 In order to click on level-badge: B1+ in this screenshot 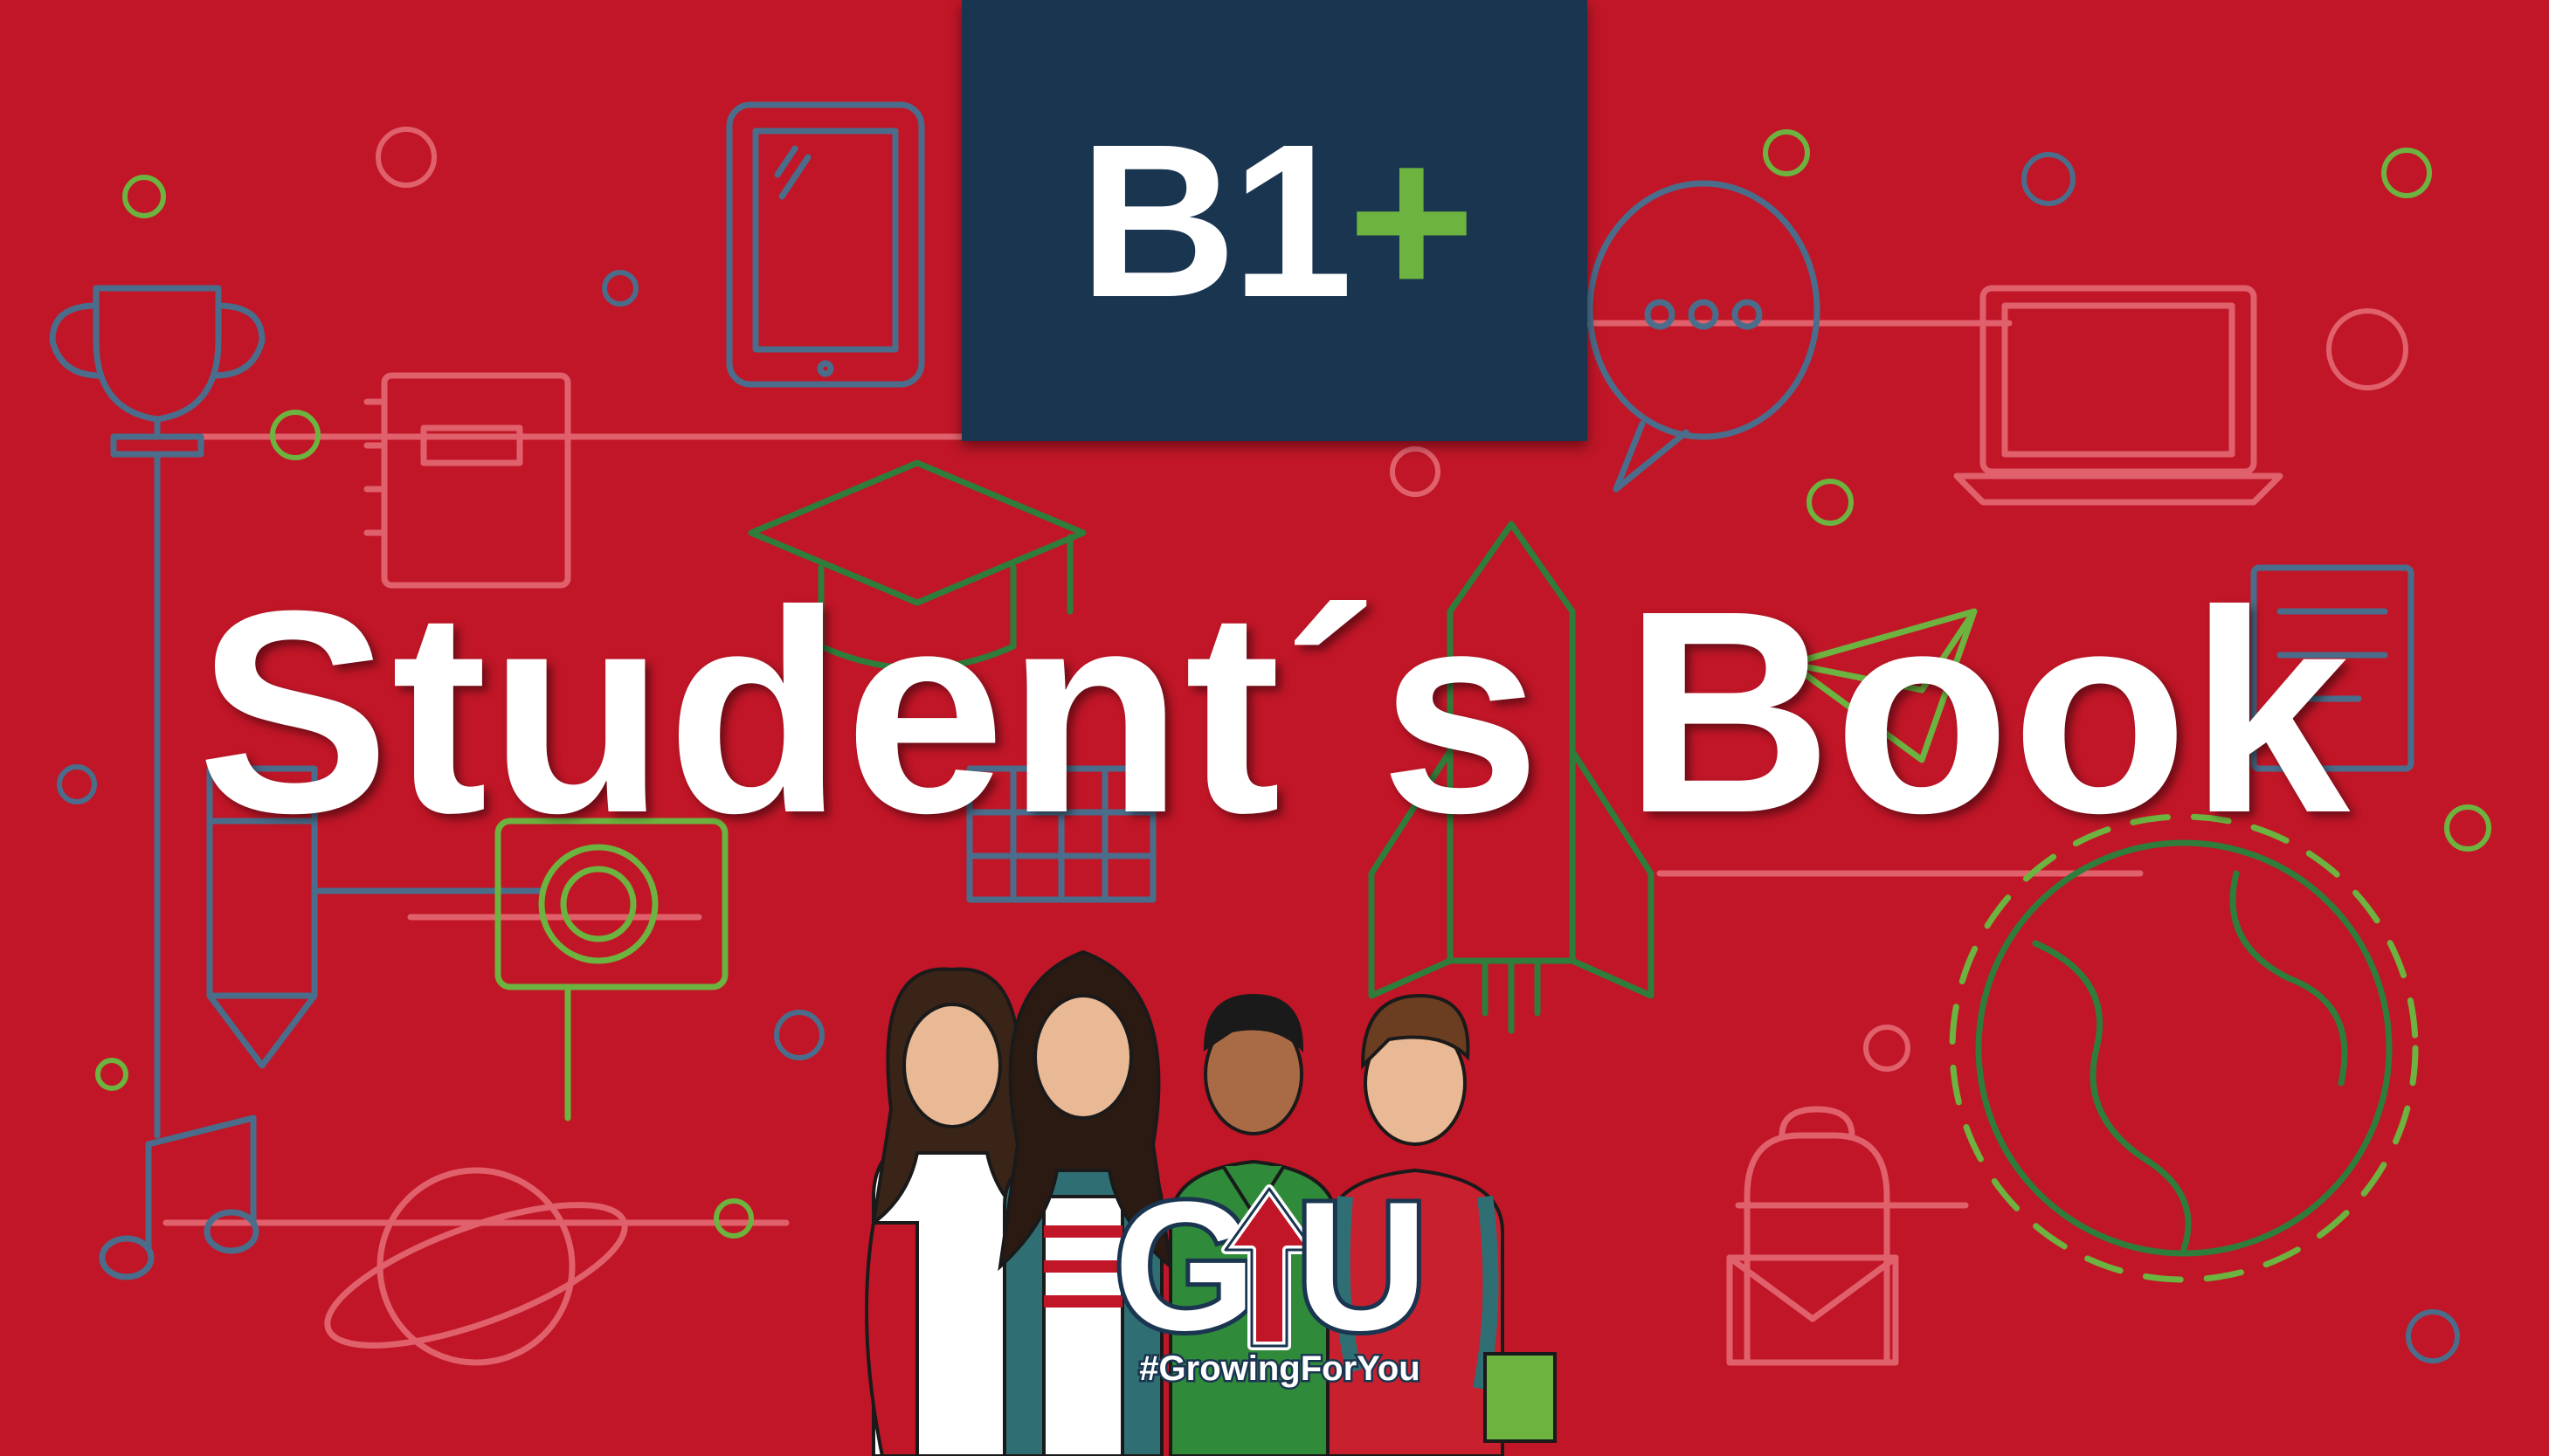, I will do `click(1274, 220)`.